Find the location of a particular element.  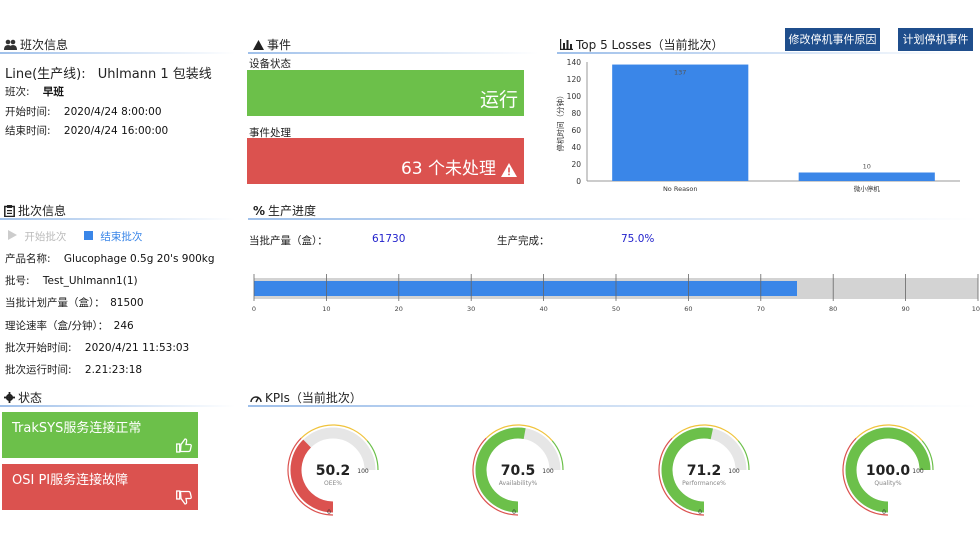

kpis-divider is located at coordinates (613, 406).